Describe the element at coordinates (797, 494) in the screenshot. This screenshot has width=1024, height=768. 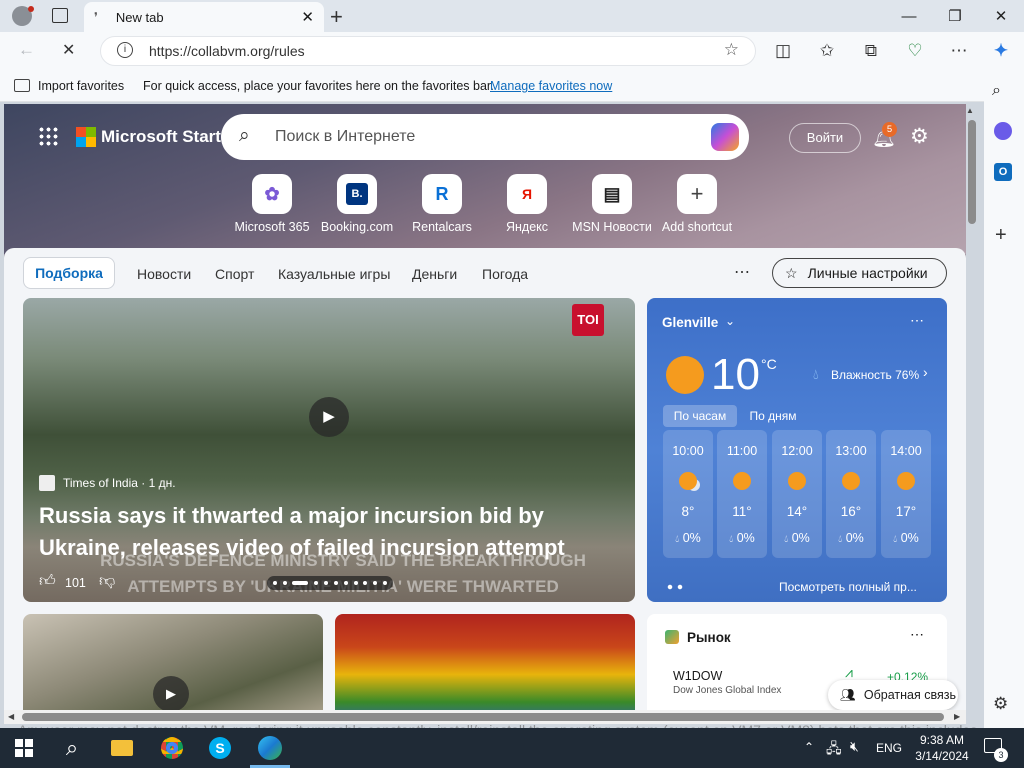
I see `hour-forecast: 12:00 14° 💧︎ 0%` at that location.